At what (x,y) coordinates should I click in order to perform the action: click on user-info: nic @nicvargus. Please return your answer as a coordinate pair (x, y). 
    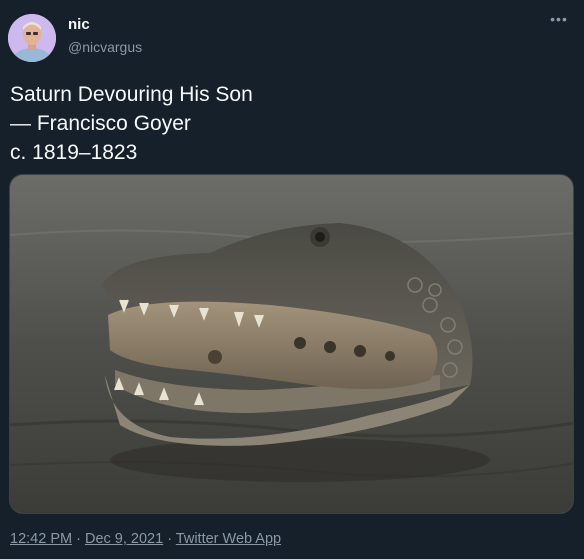
    Looking at the image, I should click on (105, 36).